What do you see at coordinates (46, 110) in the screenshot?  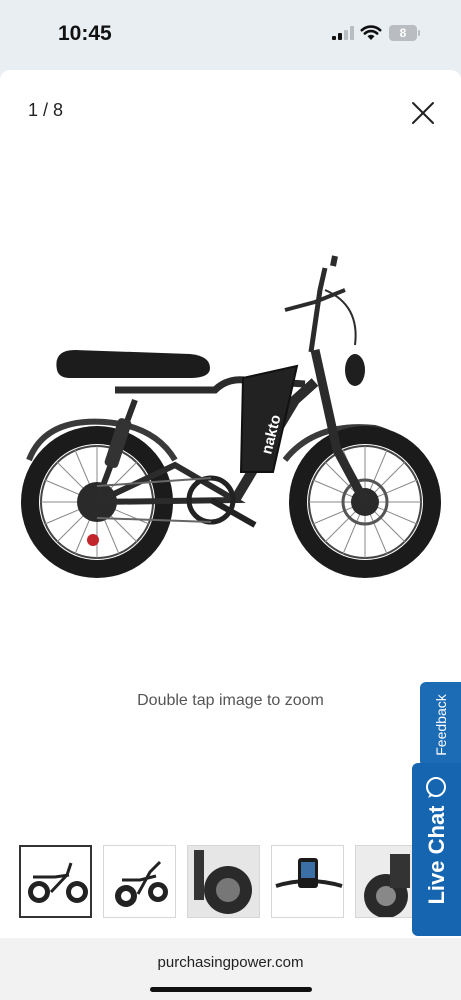 I see `image-counter: 1 / 8` at bounding box center [46, 110].